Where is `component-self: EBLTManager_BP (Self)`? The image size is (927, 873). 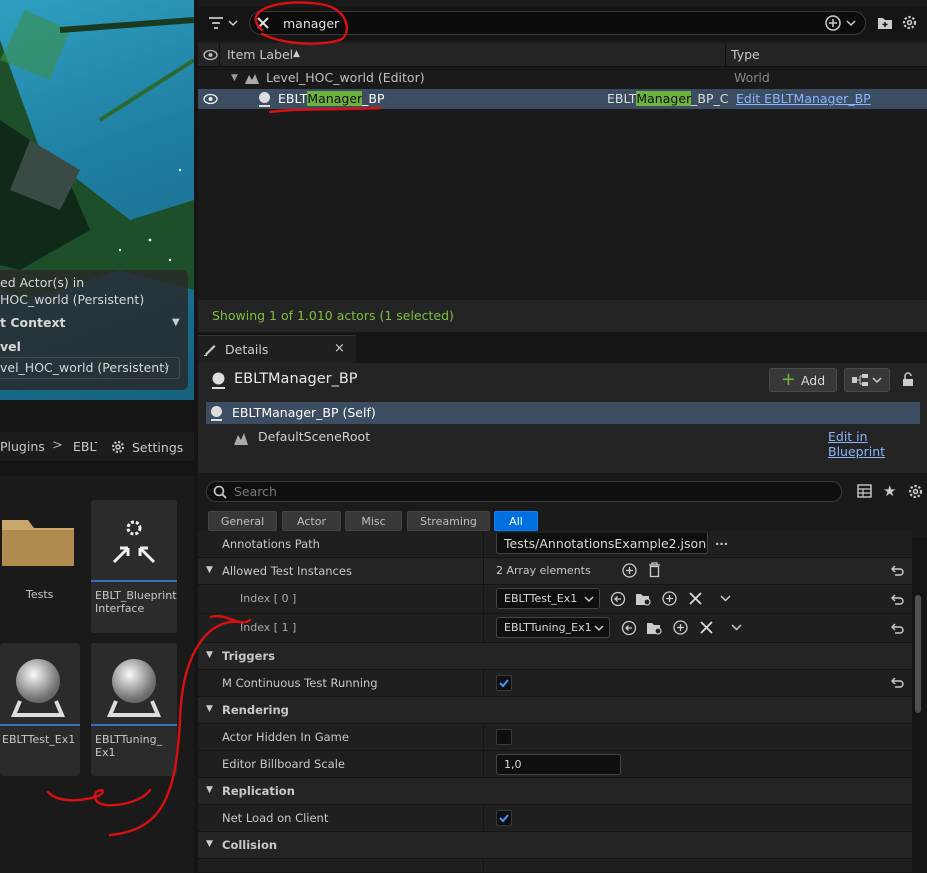
component-self: EBLTManager_BP (Self) is located at coordinates (563, 413).